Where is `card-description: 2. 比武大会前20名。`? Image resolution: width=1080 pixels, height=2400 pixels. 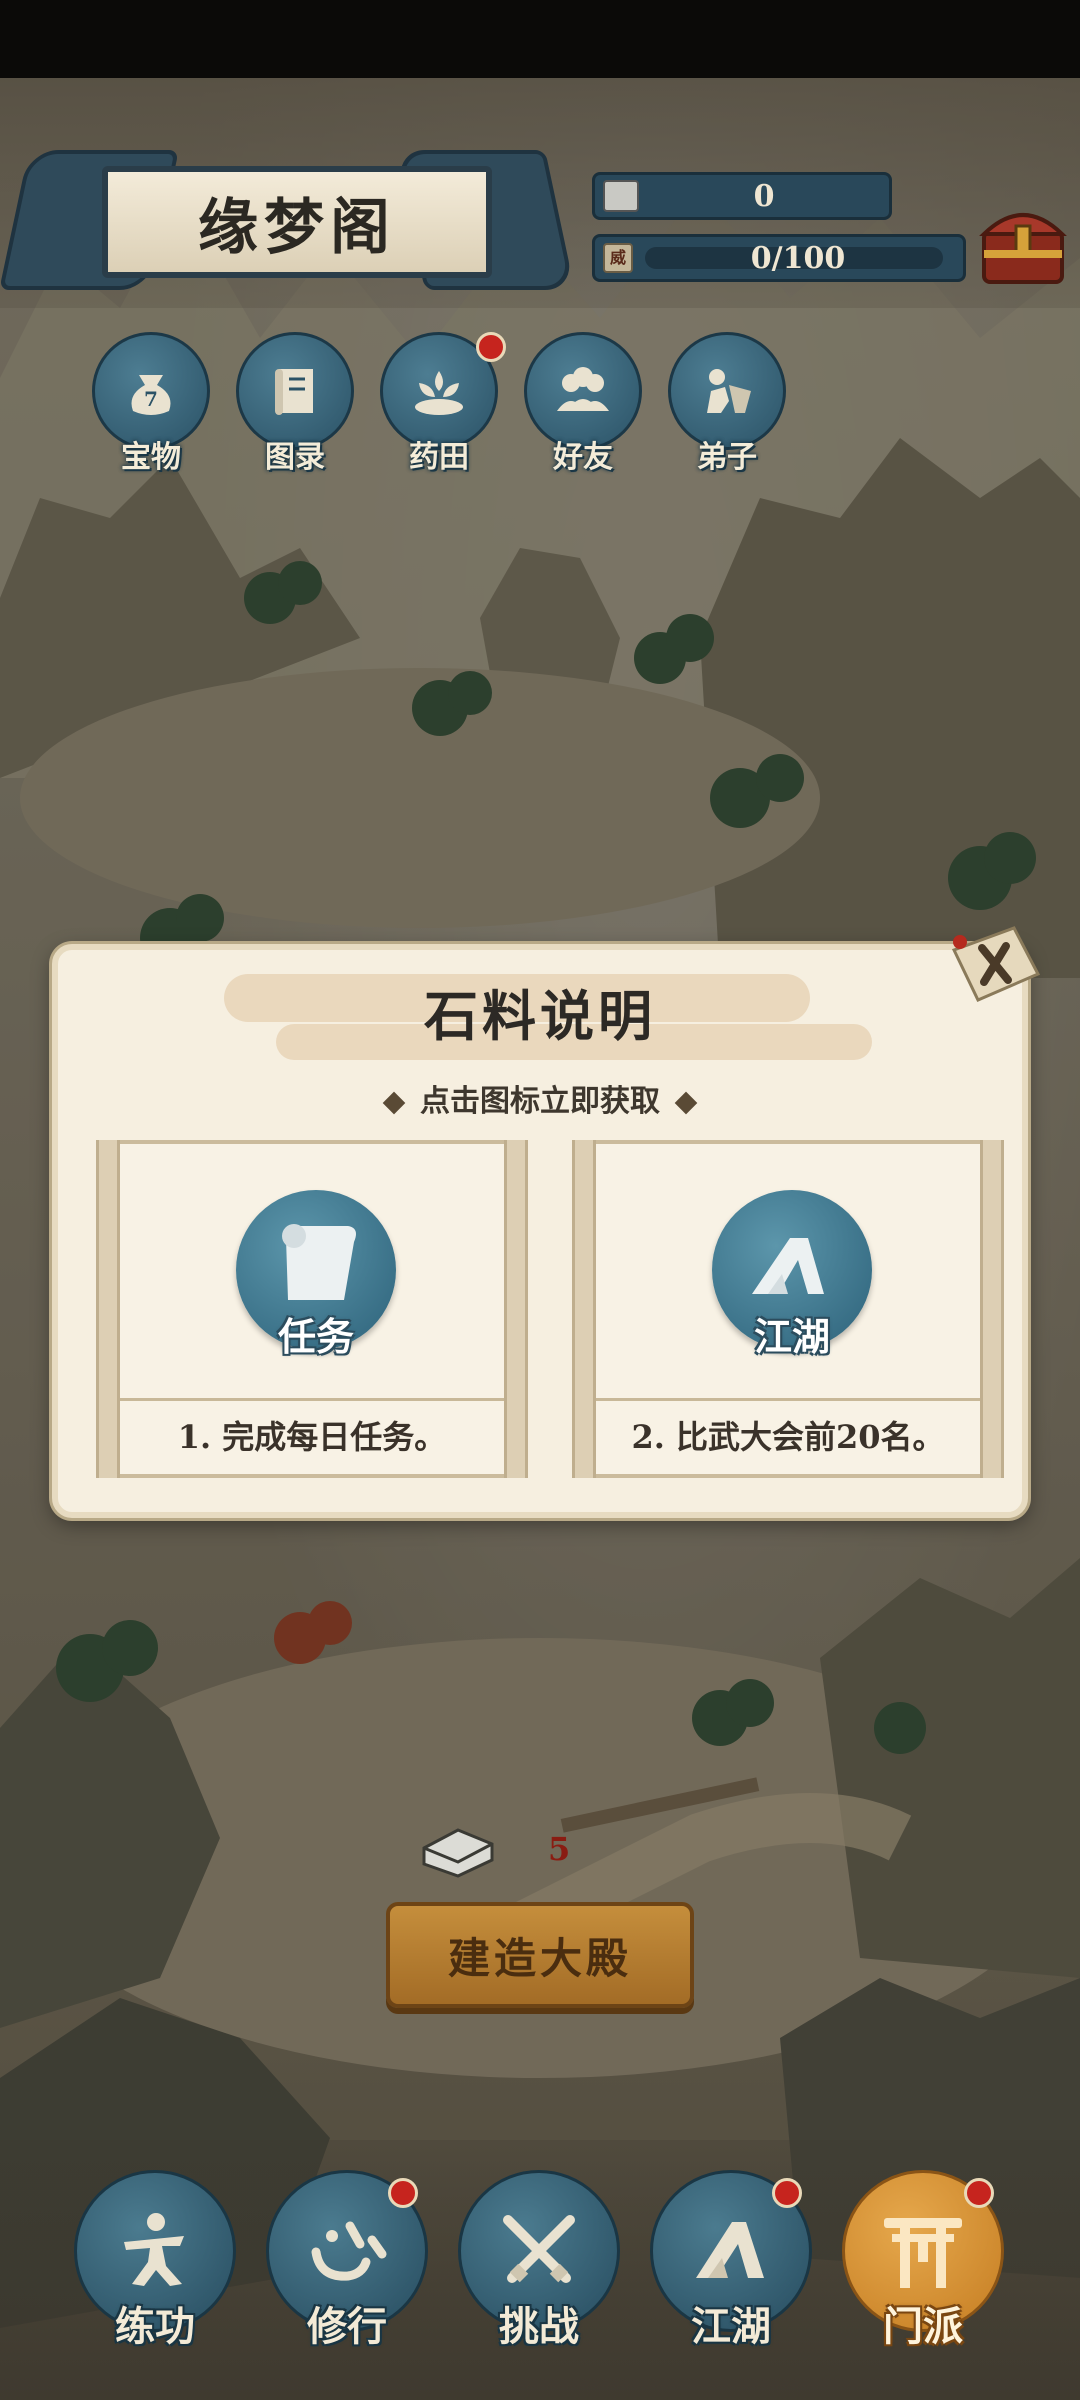
card-description: 2. 比武大会前20名。 is located at coordinates (788, 1437).